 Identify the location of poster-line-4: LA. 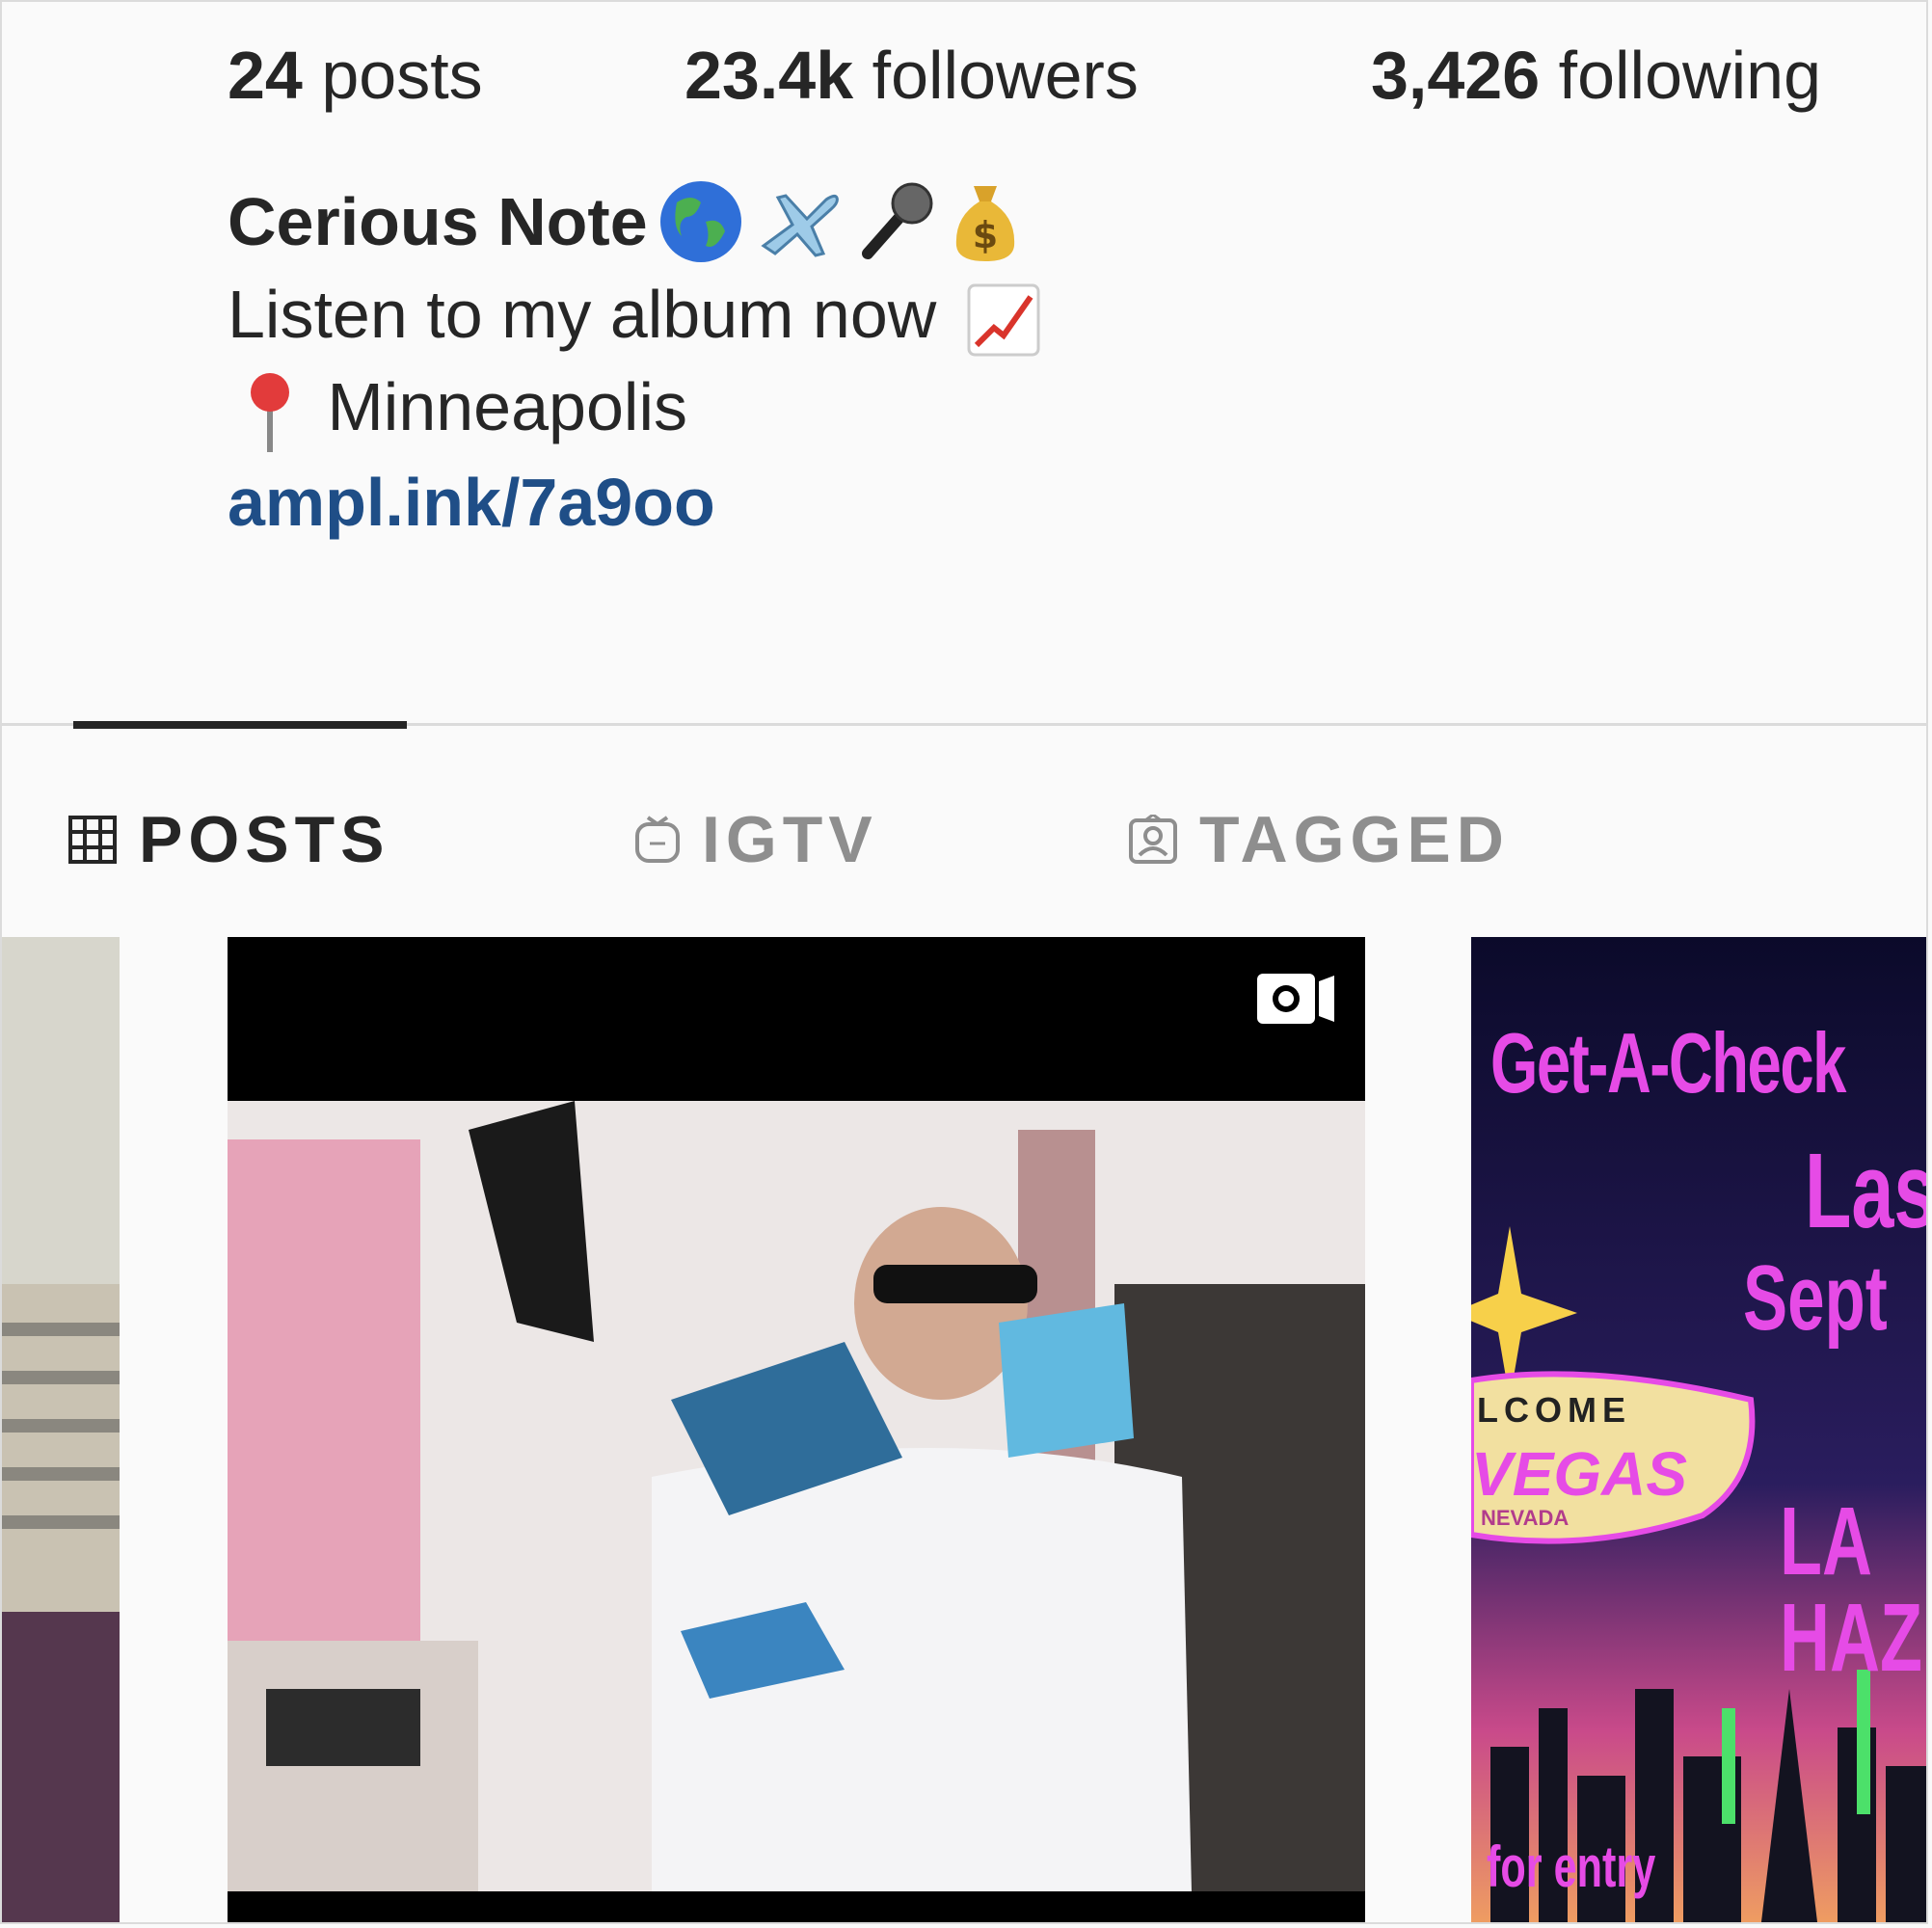
(1826, 1541).